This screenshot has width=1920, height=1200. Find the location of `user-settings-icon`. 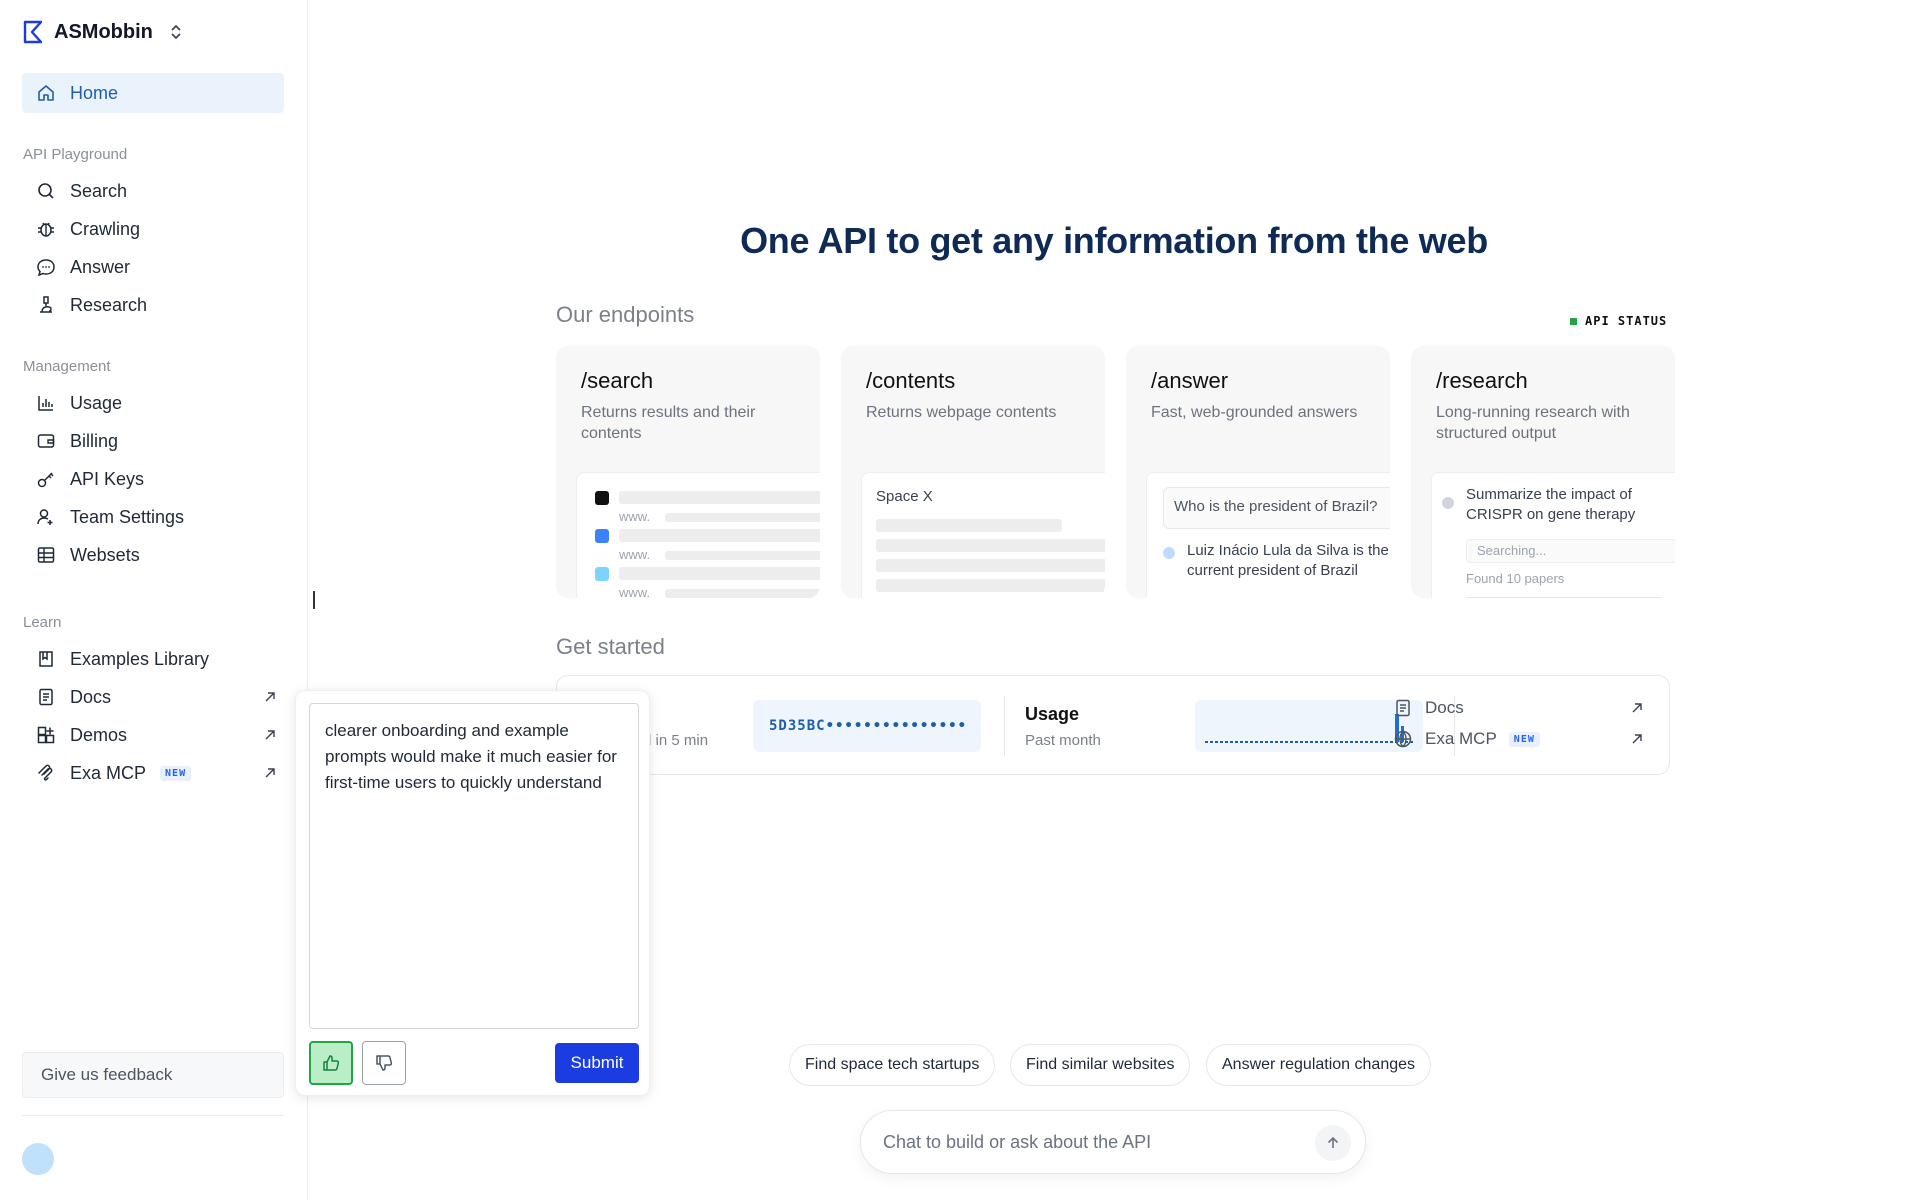

user-settings-icon is located at coordinates (45, 517).